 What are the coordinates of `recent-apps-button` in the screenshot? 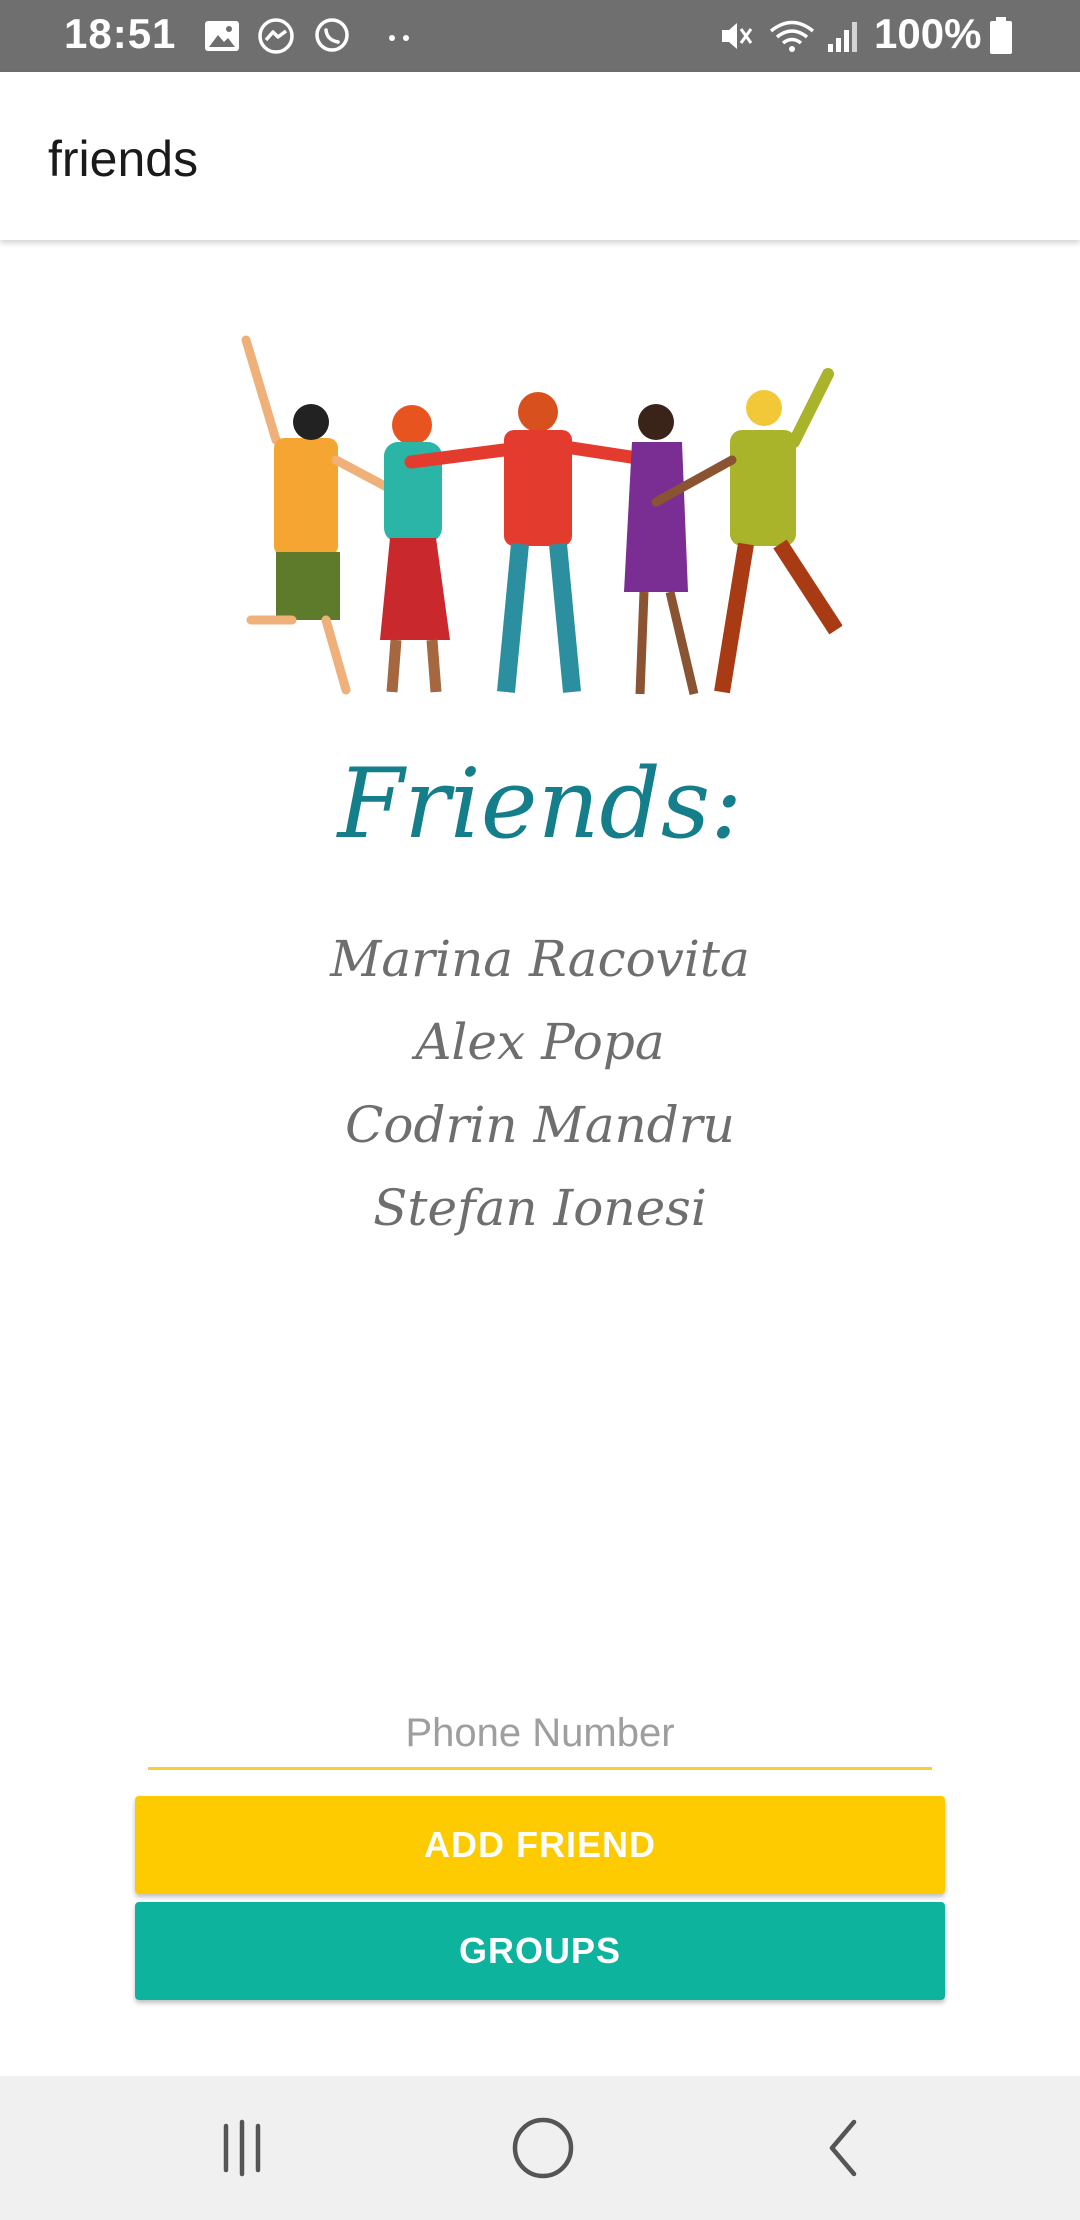 It's located at (242, 2148).